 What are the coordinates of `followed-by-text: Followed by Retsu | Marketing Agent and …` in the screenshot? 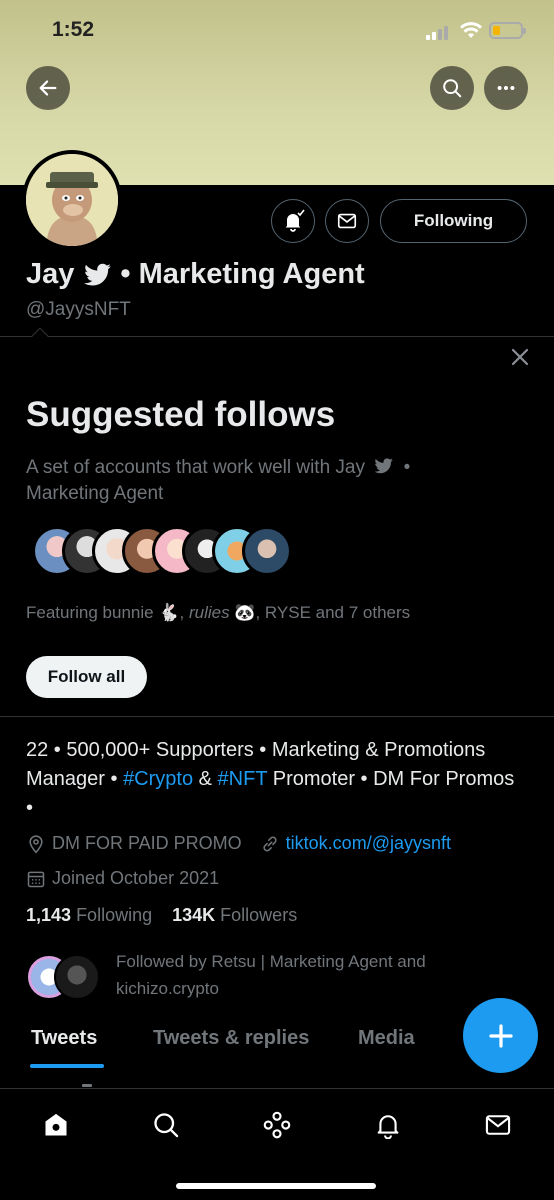 It's located at (306, 975).